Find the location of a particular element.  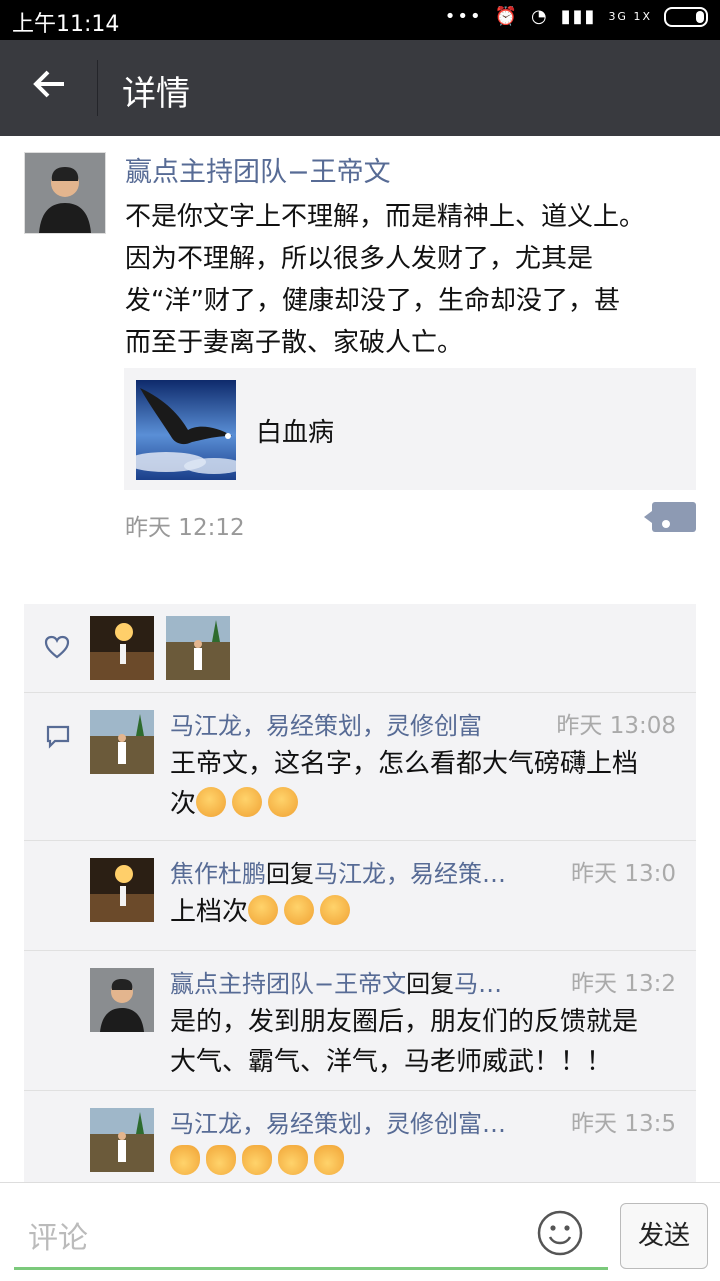

status-time: 上午11:14 is located at coordinates (66, 24).